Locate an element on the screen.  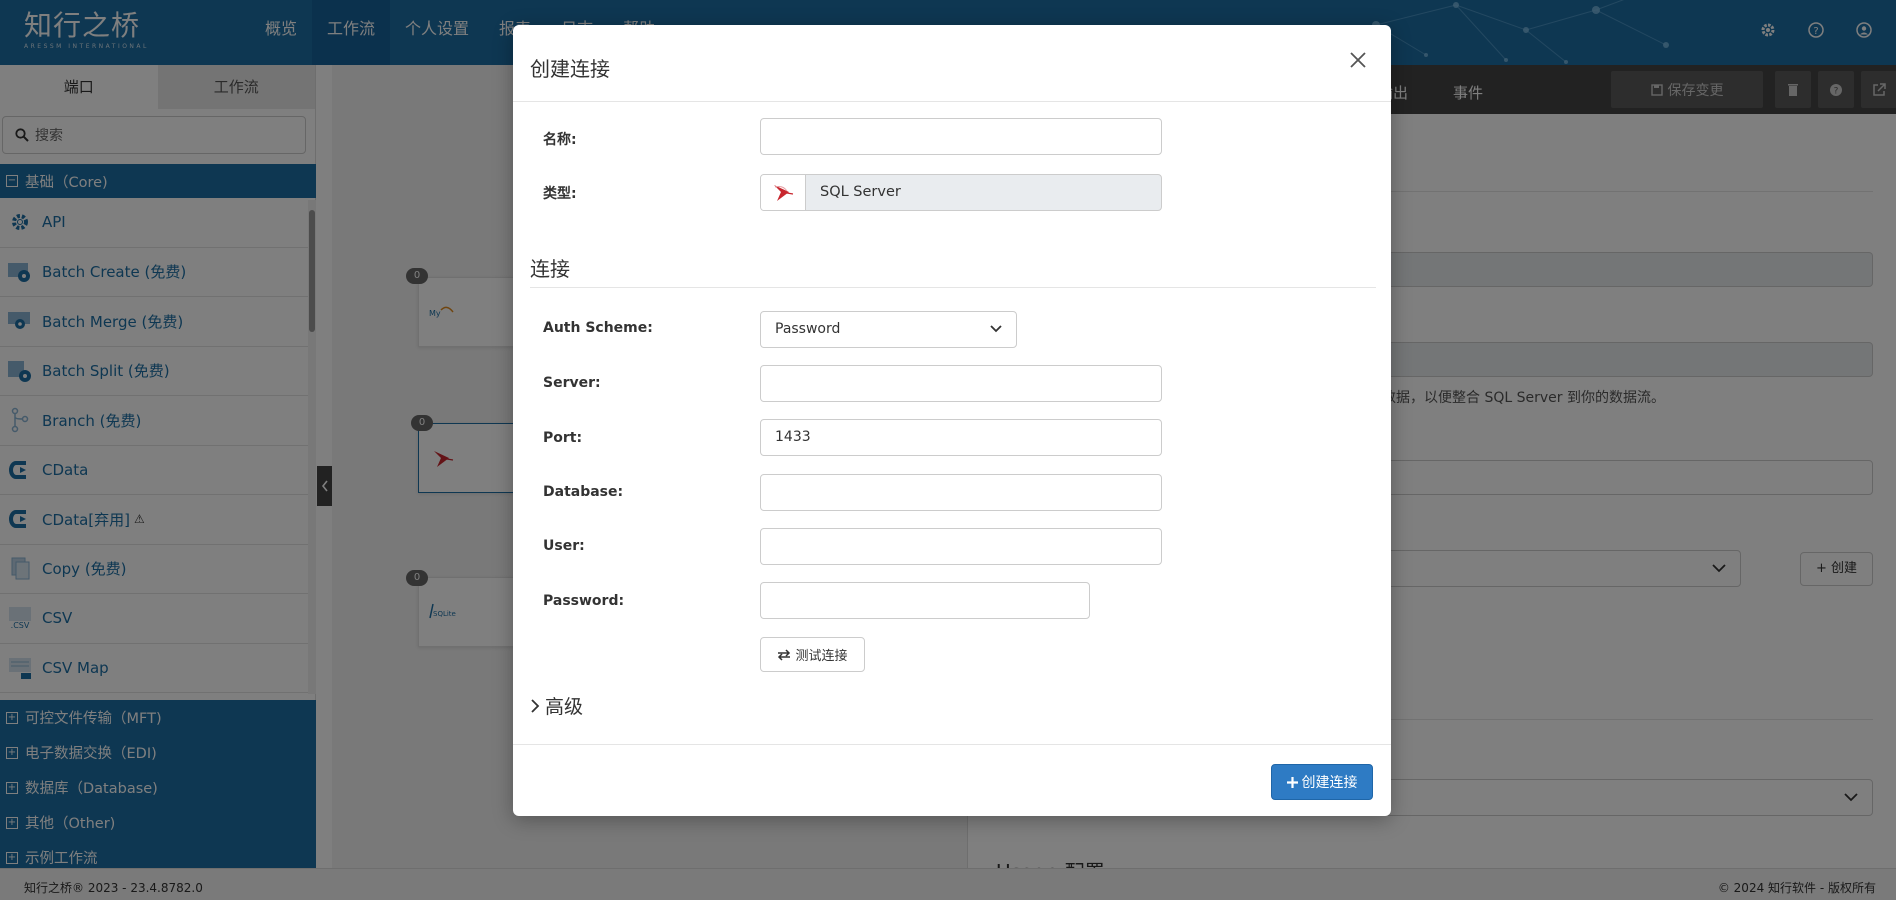
close-icon is located at coordinates (1358, 60).